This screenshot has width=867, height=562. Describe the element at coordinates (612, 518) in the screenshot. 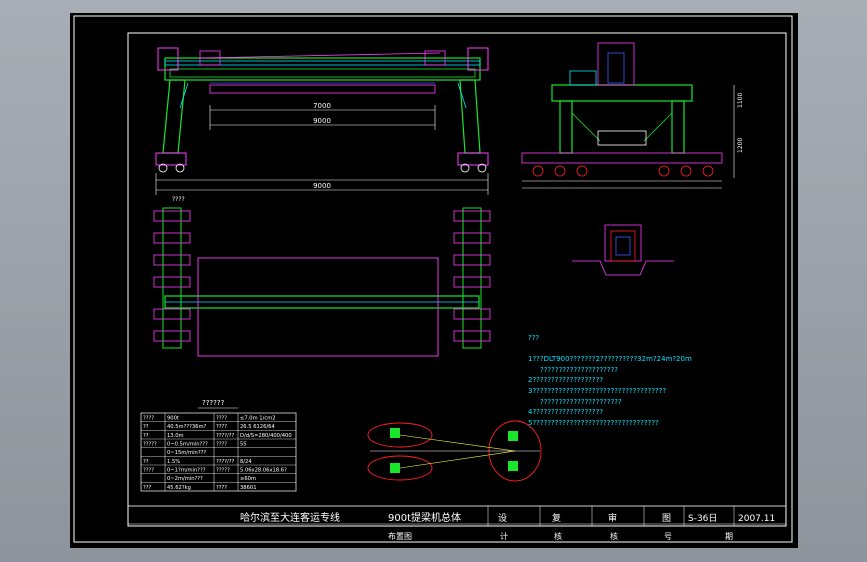

I see `review-label: 审` at that location.